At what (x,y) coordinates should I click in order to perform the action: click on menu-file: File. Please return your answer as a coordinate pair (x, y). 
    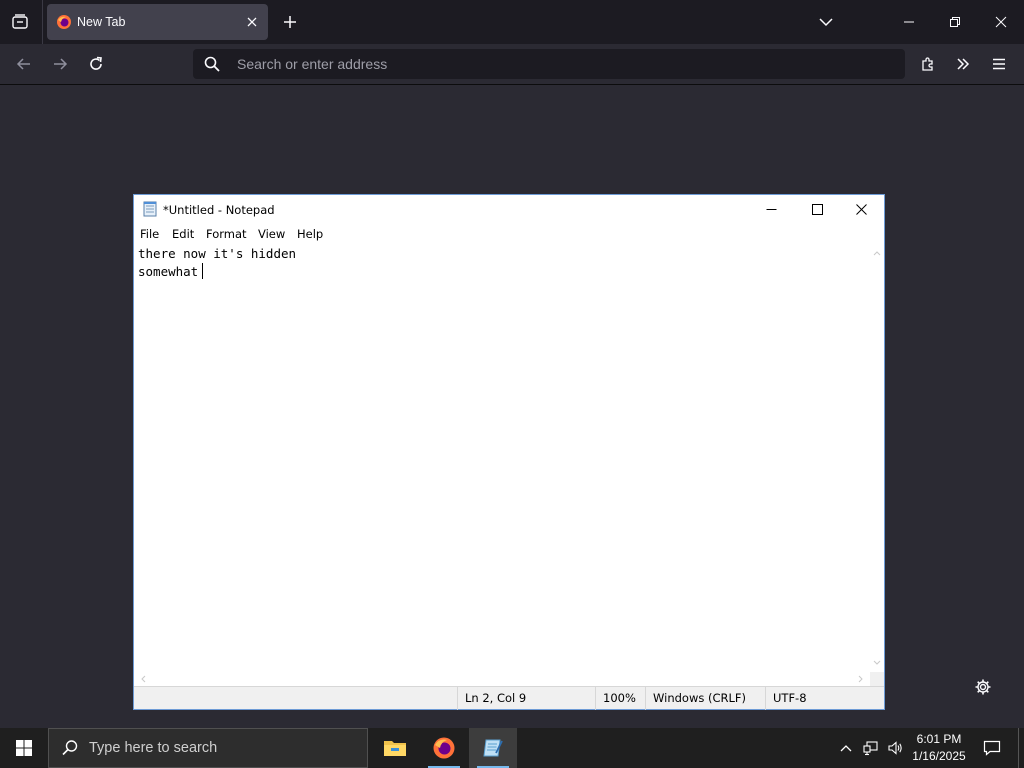
    Looking at the image, I should click on (149, 234).